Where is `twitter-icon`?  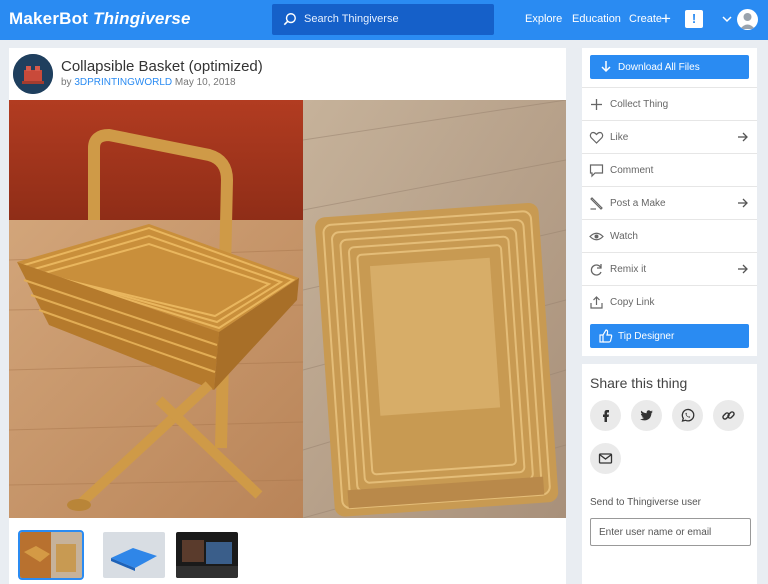 twitter-icon is located at coordinates (646, 415).